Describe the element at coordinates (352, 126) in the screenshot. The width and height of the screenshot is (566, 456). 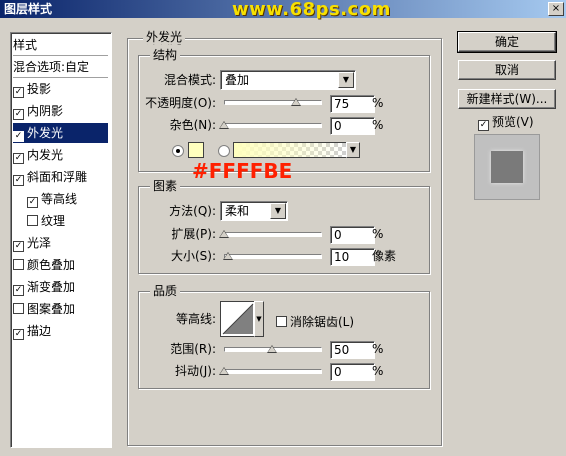
I see `noise-input: 0` at that location.